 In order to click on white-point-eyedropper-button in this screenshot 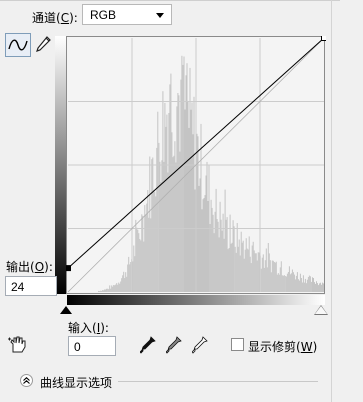, I will do `click(199, 346)`.